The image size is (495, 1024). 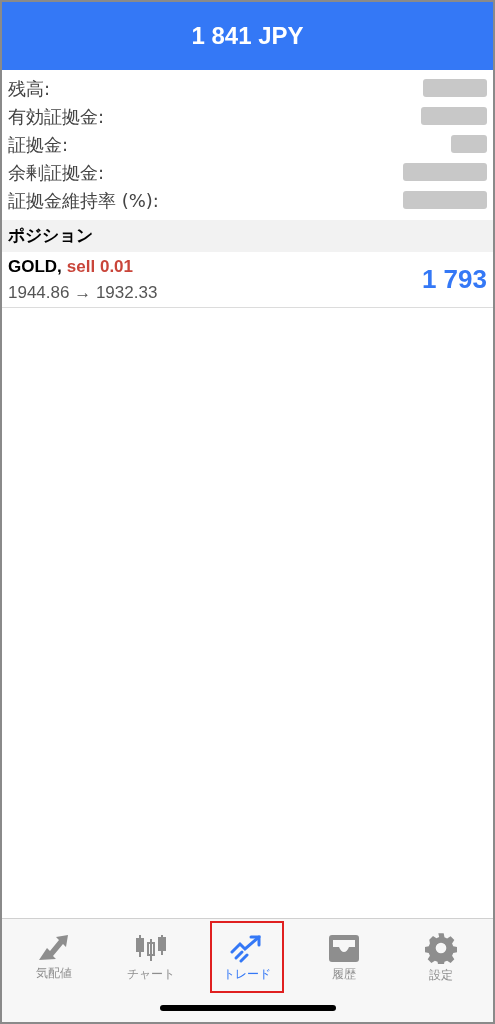 What do you see at coordinates (440, 948) in the screenshot?
I see `settings-icon` at bounding box center [440, 948].